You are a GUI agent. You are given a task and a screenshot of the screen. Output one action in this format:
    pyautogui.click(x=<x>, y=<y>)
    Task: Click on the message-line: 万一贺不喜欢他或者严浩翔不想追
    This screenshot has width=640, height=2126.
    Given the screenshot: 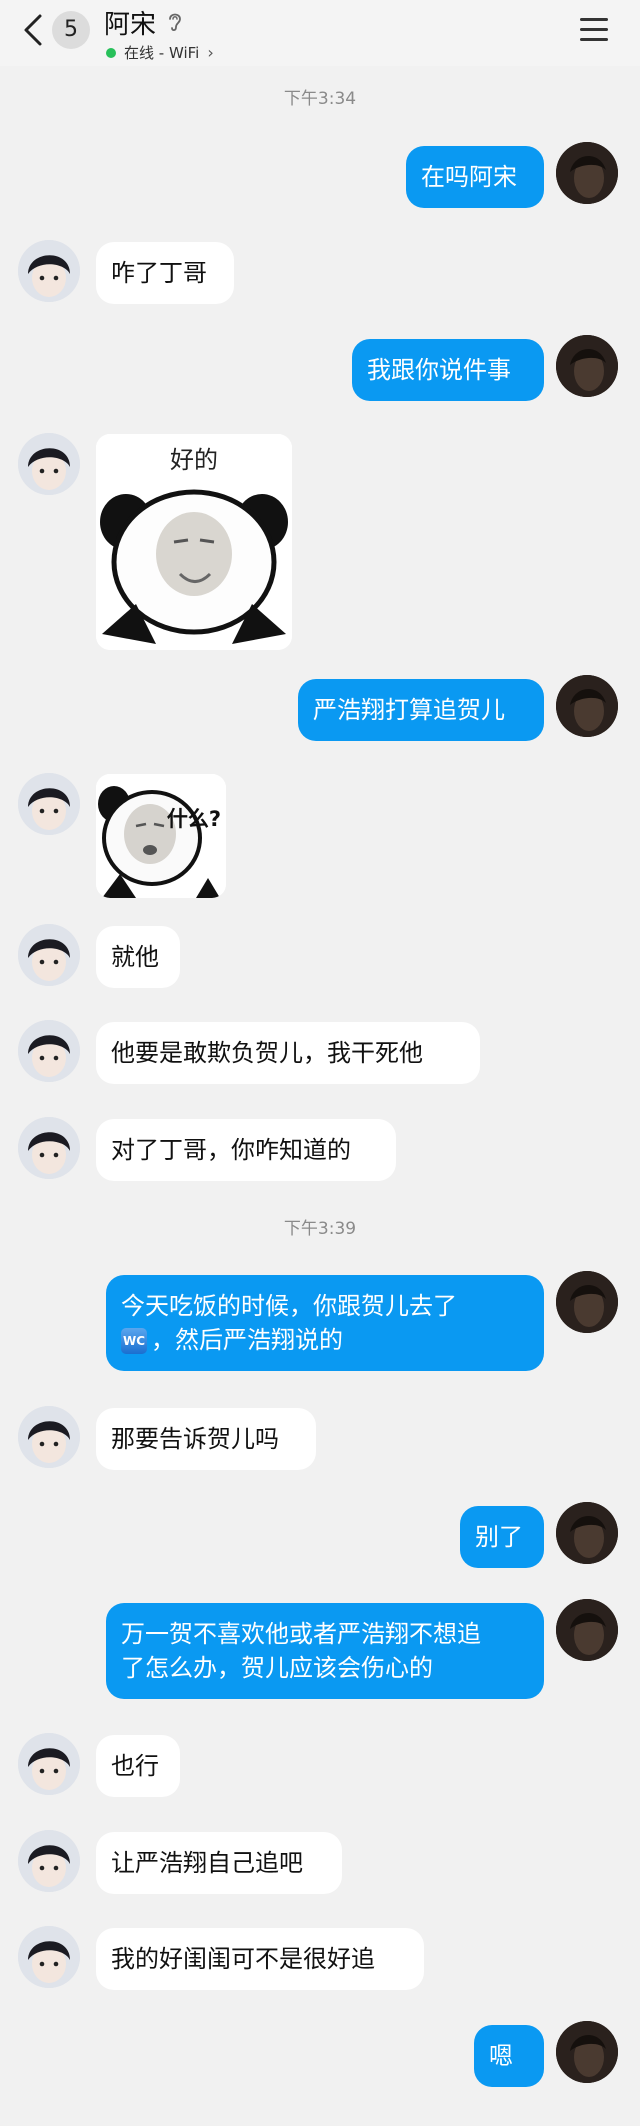 What is the action you would take?
    pyautogui.click(x=301, y=1634)
    